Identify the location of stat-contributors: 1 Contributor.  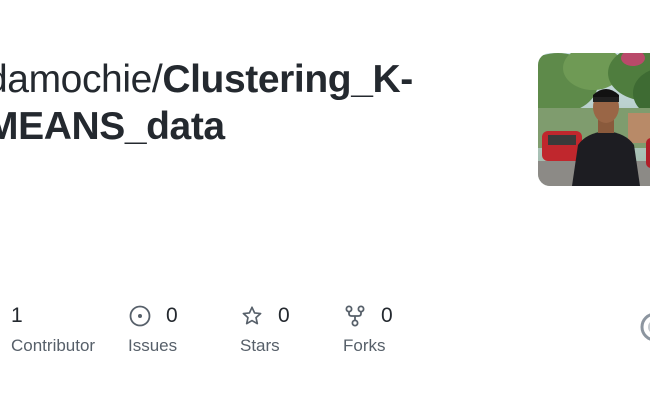
(53, 328).